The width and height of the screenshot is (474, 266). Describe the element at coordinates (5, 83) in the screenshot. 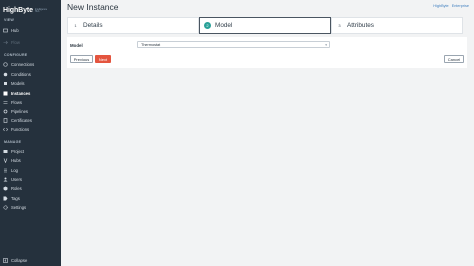

I see `models-icon` at that location.